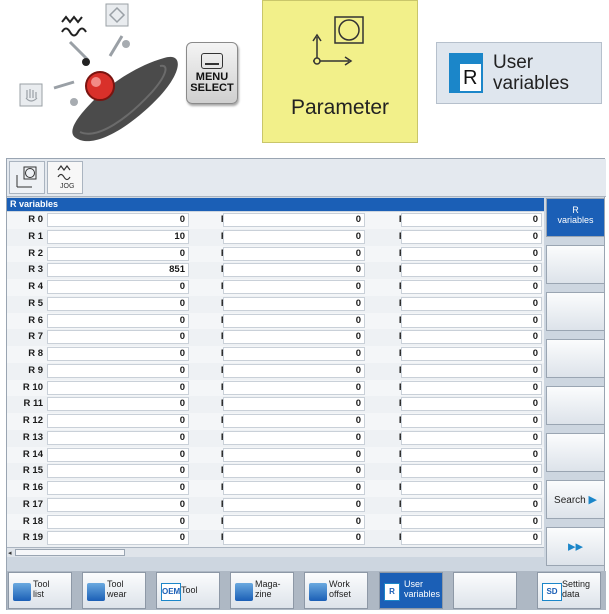  I want to click on menu-select-line2: SELECT, so click(212, 88).